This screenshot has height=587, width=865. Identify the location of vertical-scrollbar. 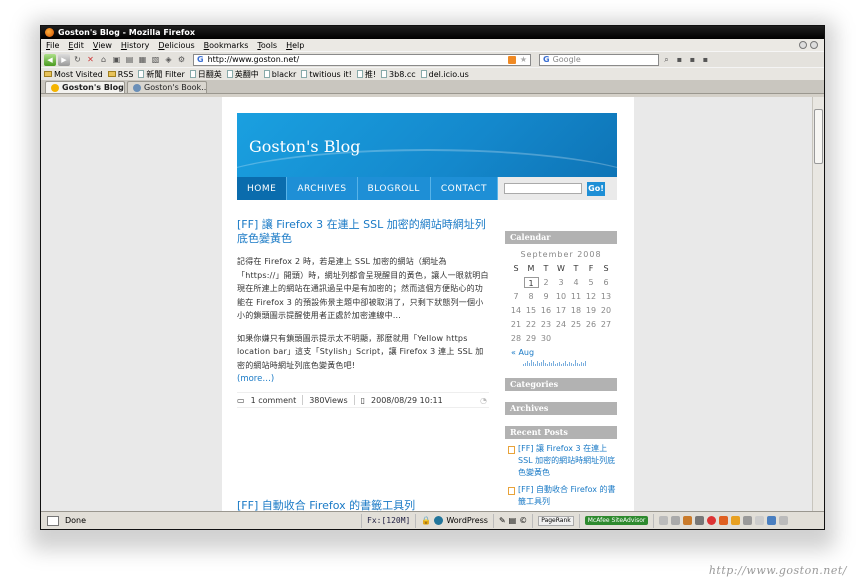
(818, 304).